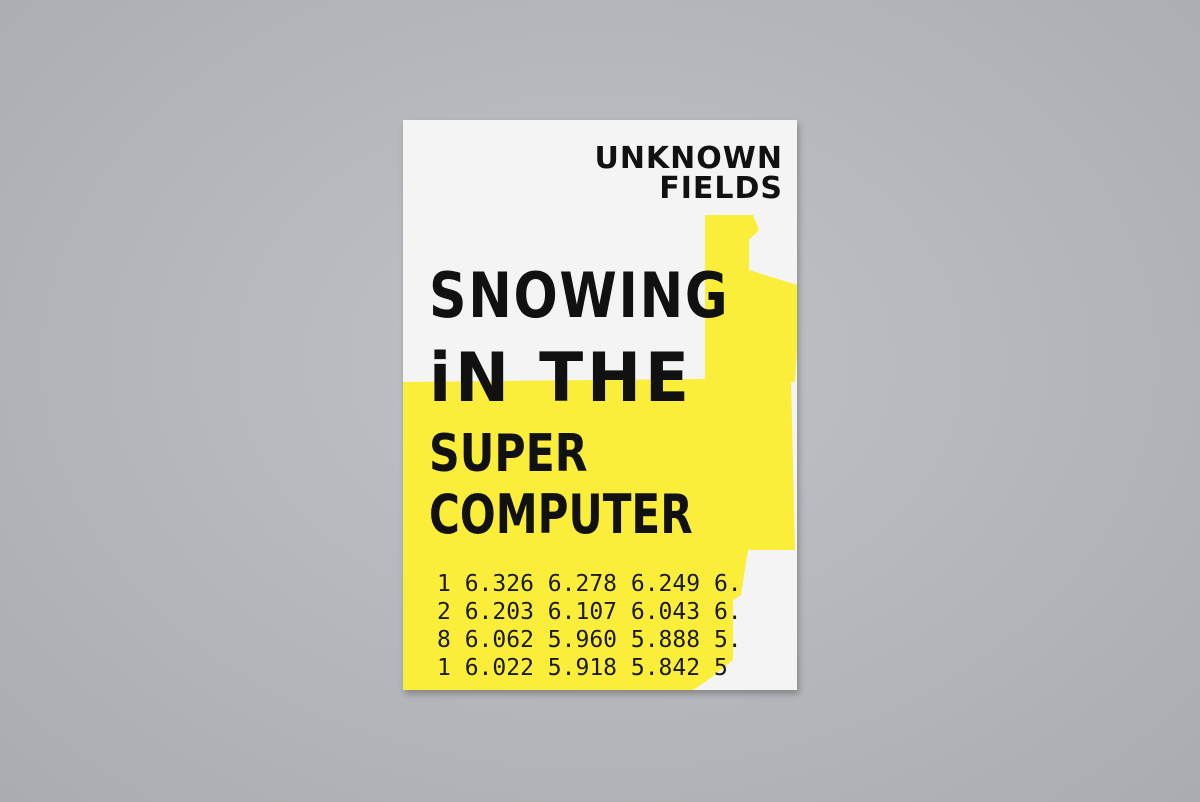  I want to click on logo-line-2: FIELDS, so click(721, 188).